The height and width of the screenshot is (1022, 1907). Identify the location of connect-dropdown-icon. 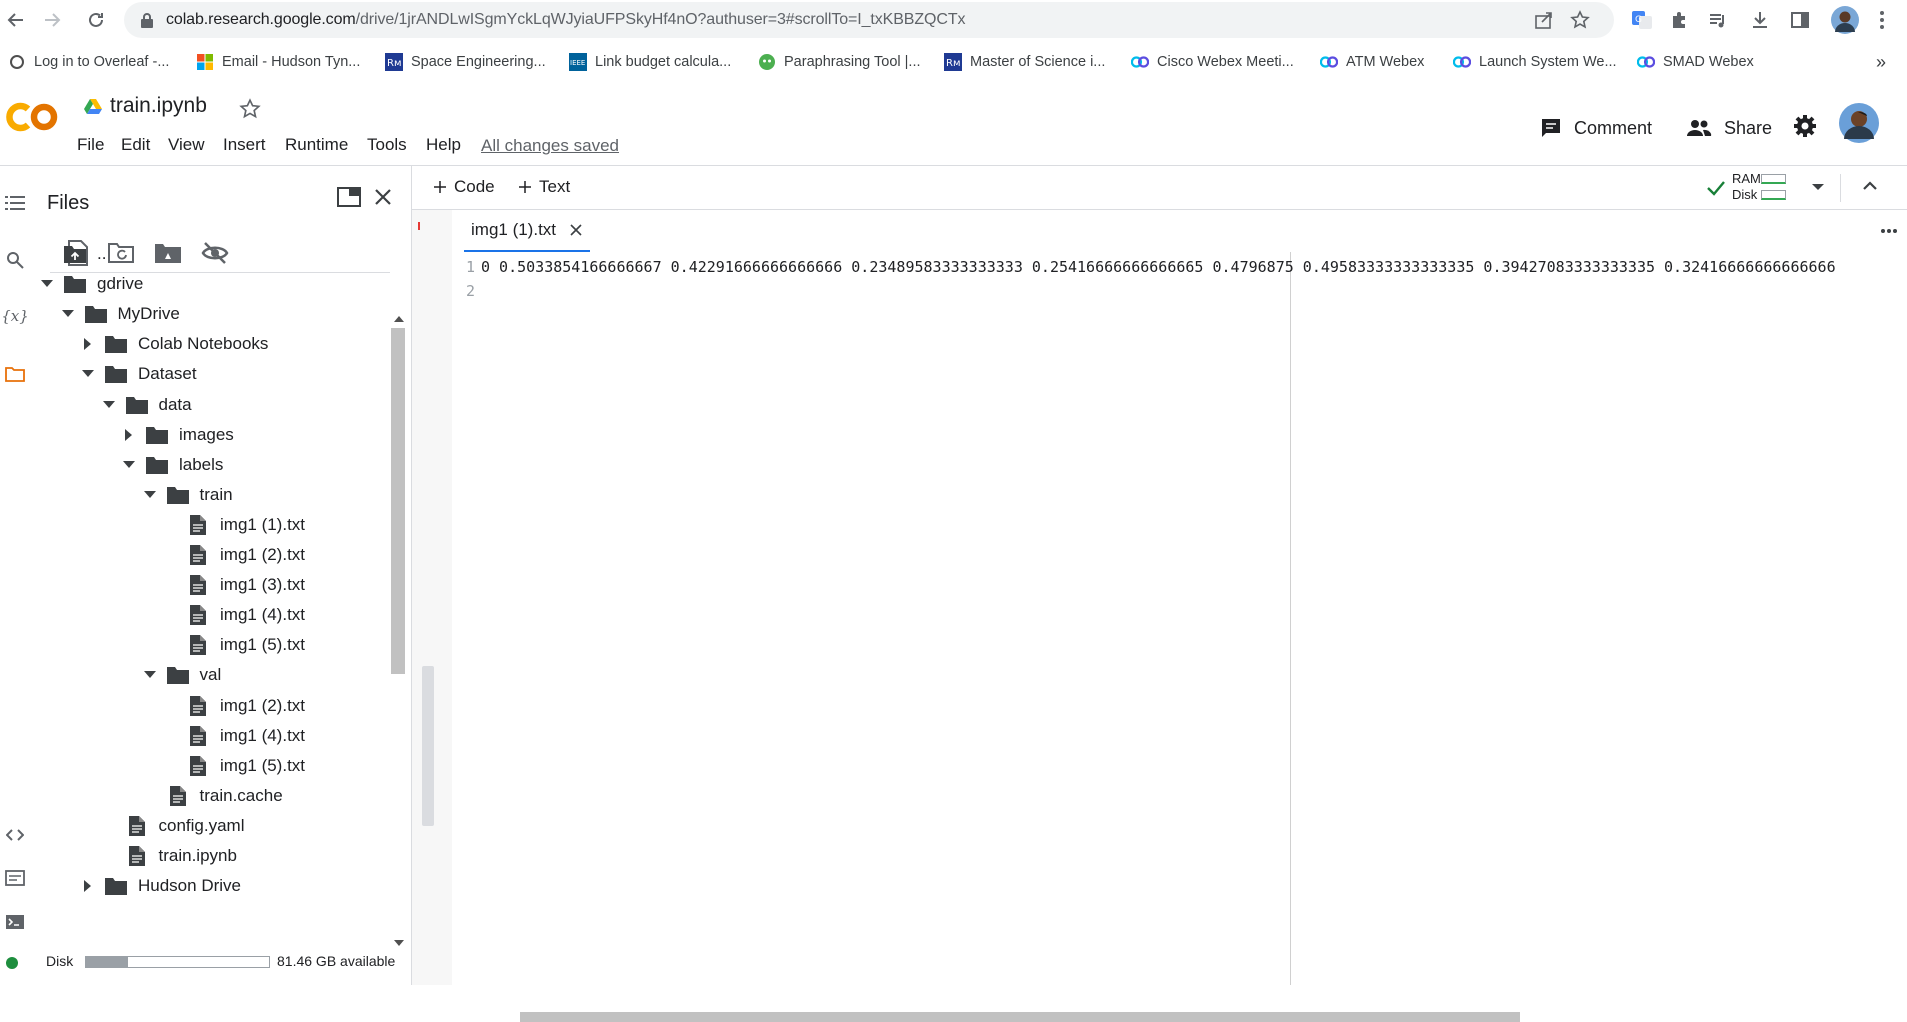
(1818, 187).